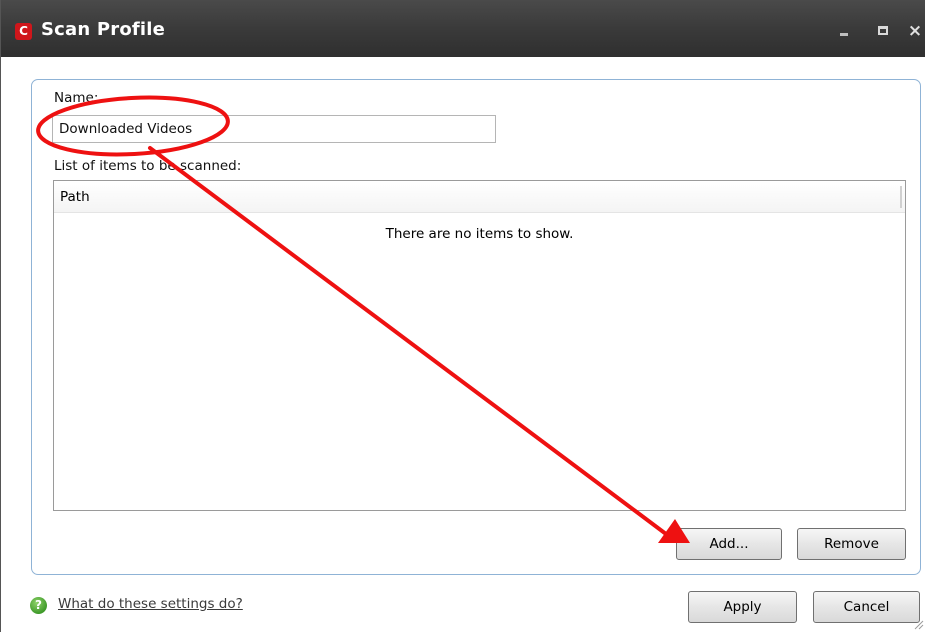  Describe the element at coordinates (150, 604) in the screenshot. I see `help-link: What do these settings do?` at that location.